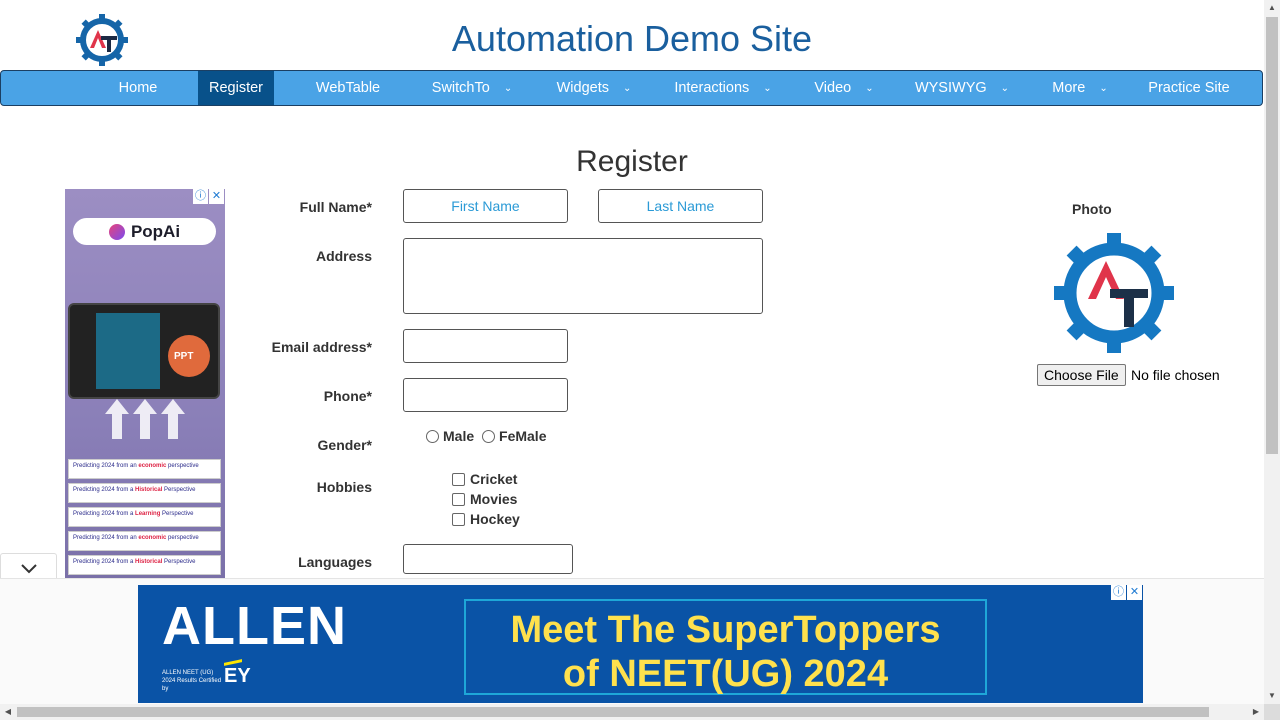  Describe the element at coordinates (1081, 375) in the screenshot. I see `choose-file-button: Choose File` at that location.